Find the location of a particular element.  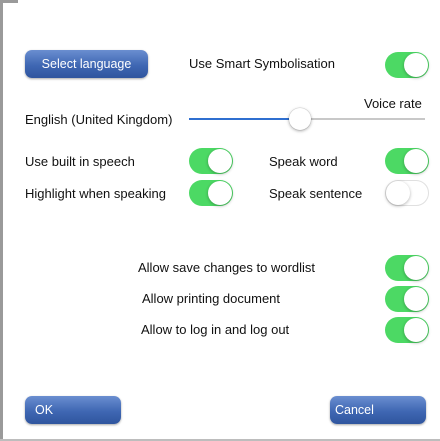

save-wordlist-toggle is located at coordinates (407, 268).